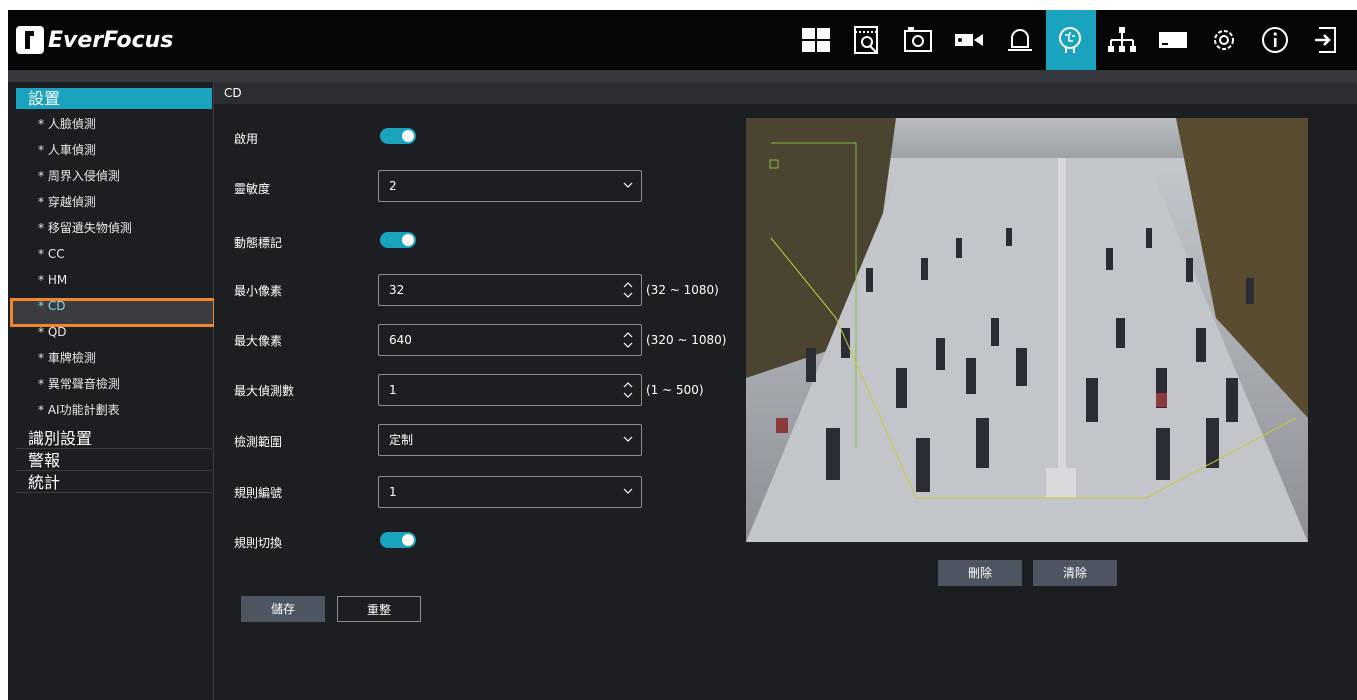  I want to click on settings-icon, so click(1224, 40).